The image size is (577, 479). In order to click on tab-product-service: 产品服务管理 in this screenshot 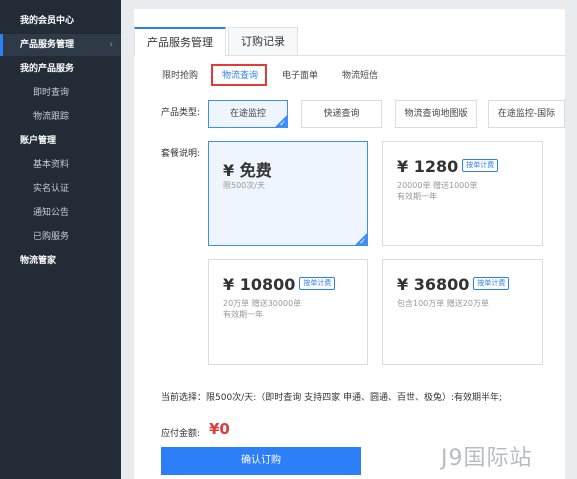, I will do `click(180, 41)`.